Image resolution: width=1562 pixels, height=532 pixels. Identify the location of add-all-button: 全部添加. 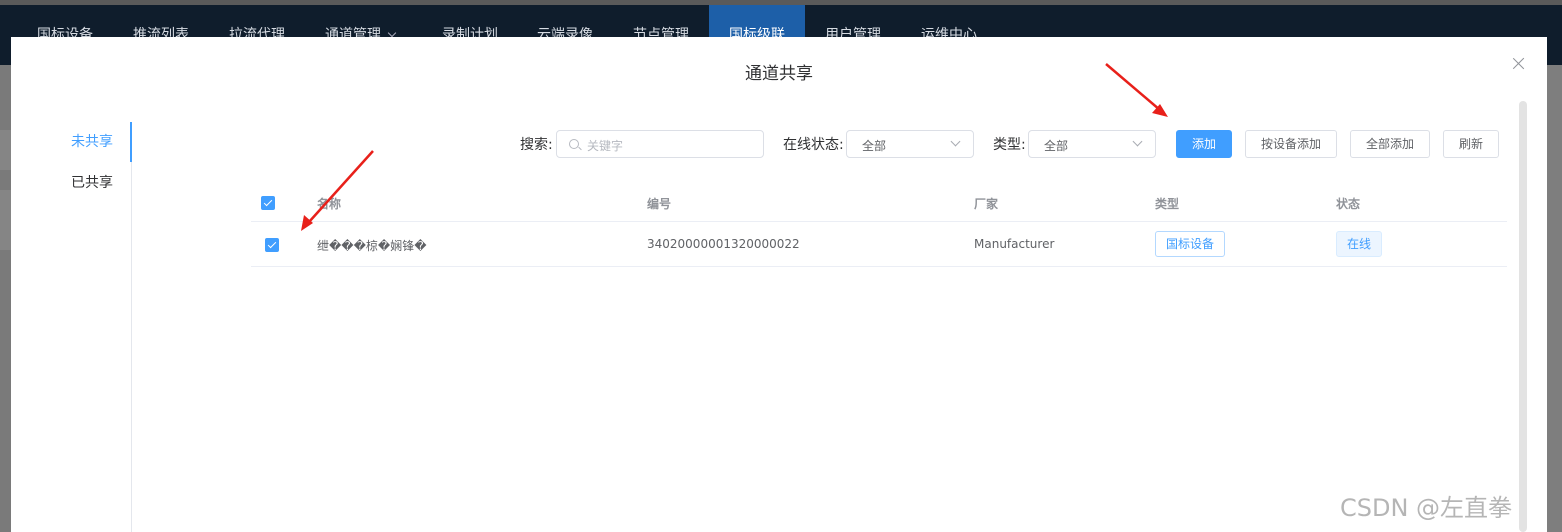
(1390, 144).